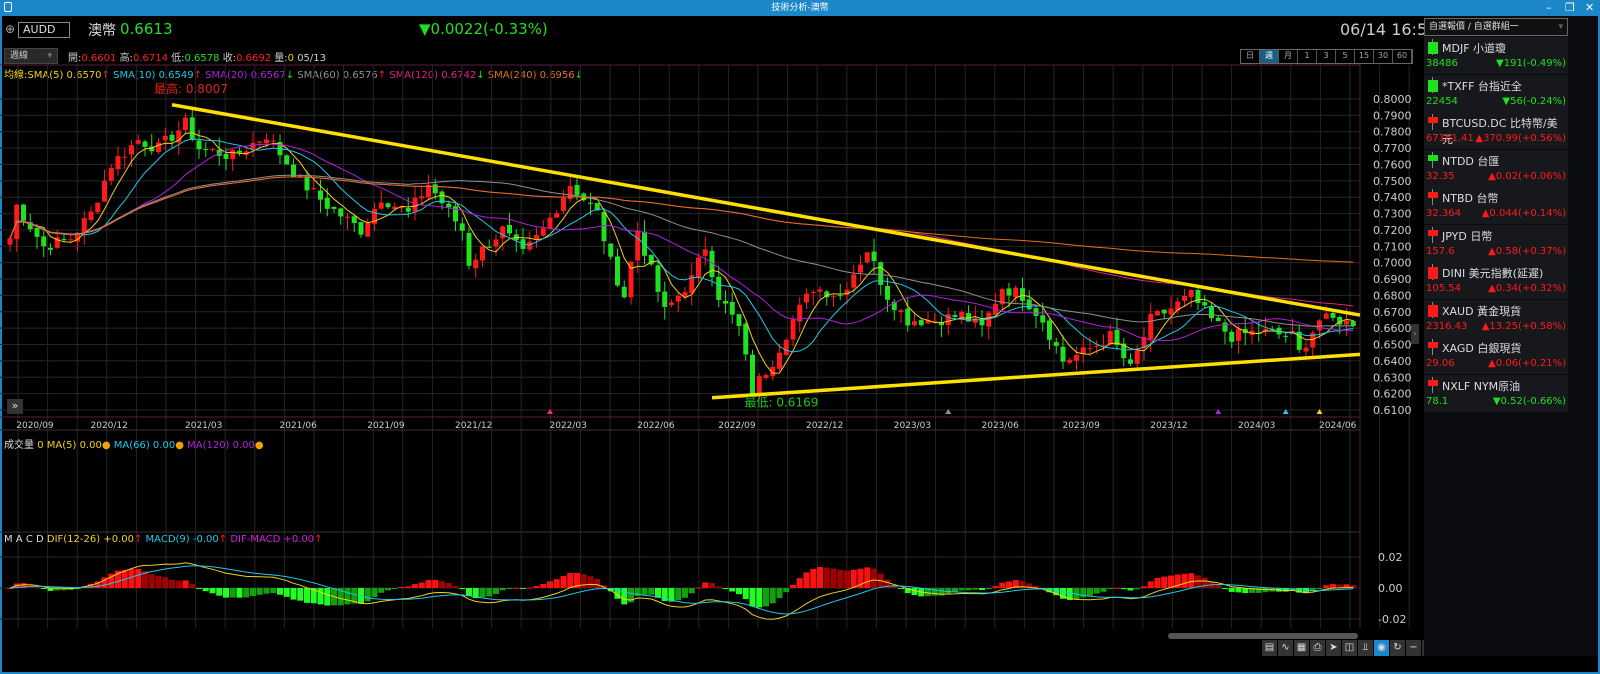 This screenshot has height=674, width=1600. What do you see at coordinates (1392, 99) in the screenshot?
I see `price-tick-label: 0.8000` at bounding box center [1392, 99].